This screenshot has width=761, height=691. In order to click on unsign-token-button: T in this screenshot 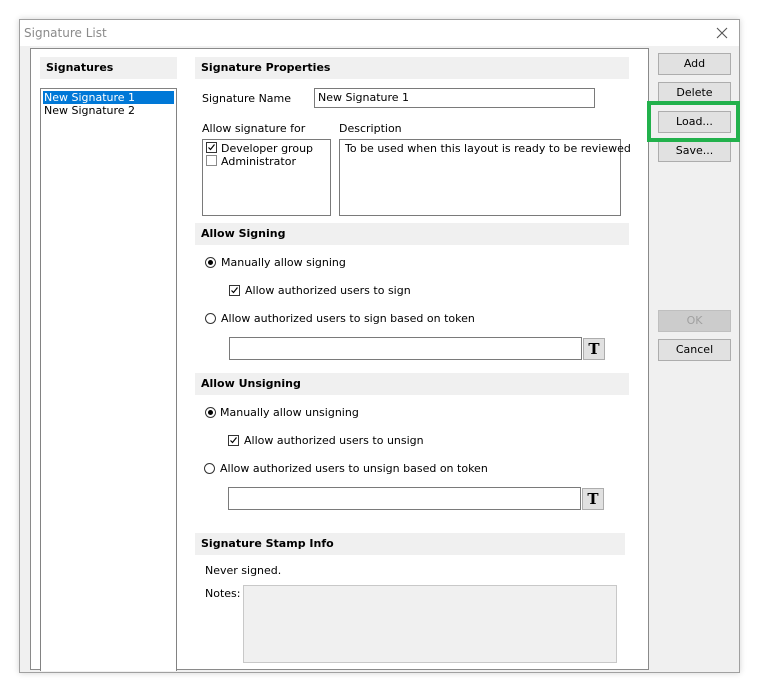, I will do `click(593, 499)`.